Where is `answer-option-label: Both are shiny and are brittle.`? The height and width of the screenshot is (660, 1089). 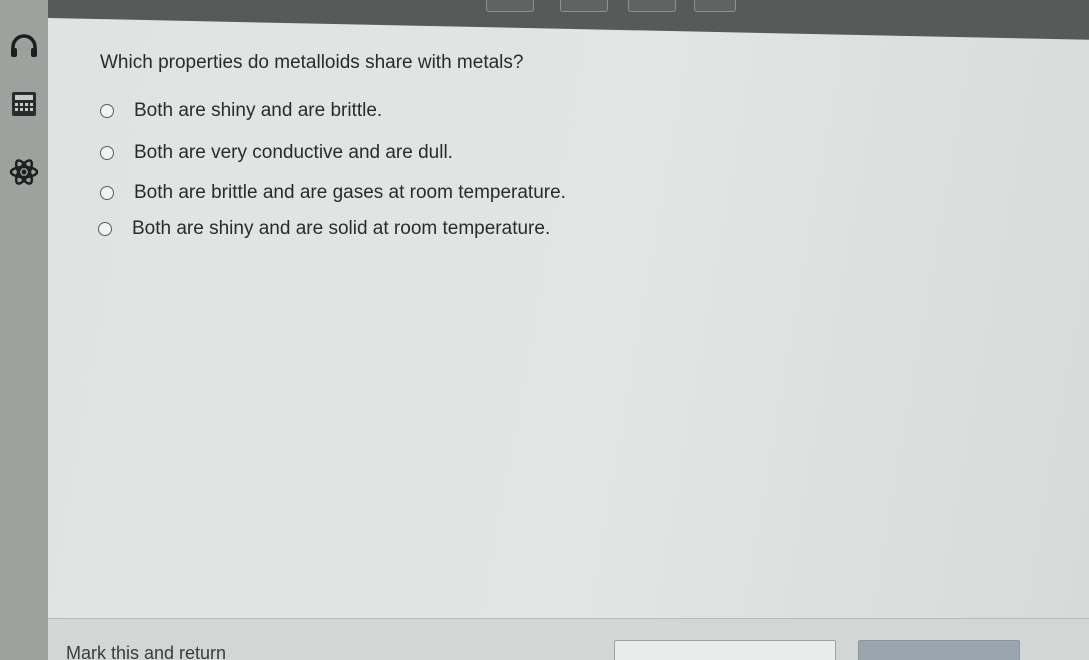
answer-option-label: Both are shiny and are brittle. is located at coordinates (258, 110).